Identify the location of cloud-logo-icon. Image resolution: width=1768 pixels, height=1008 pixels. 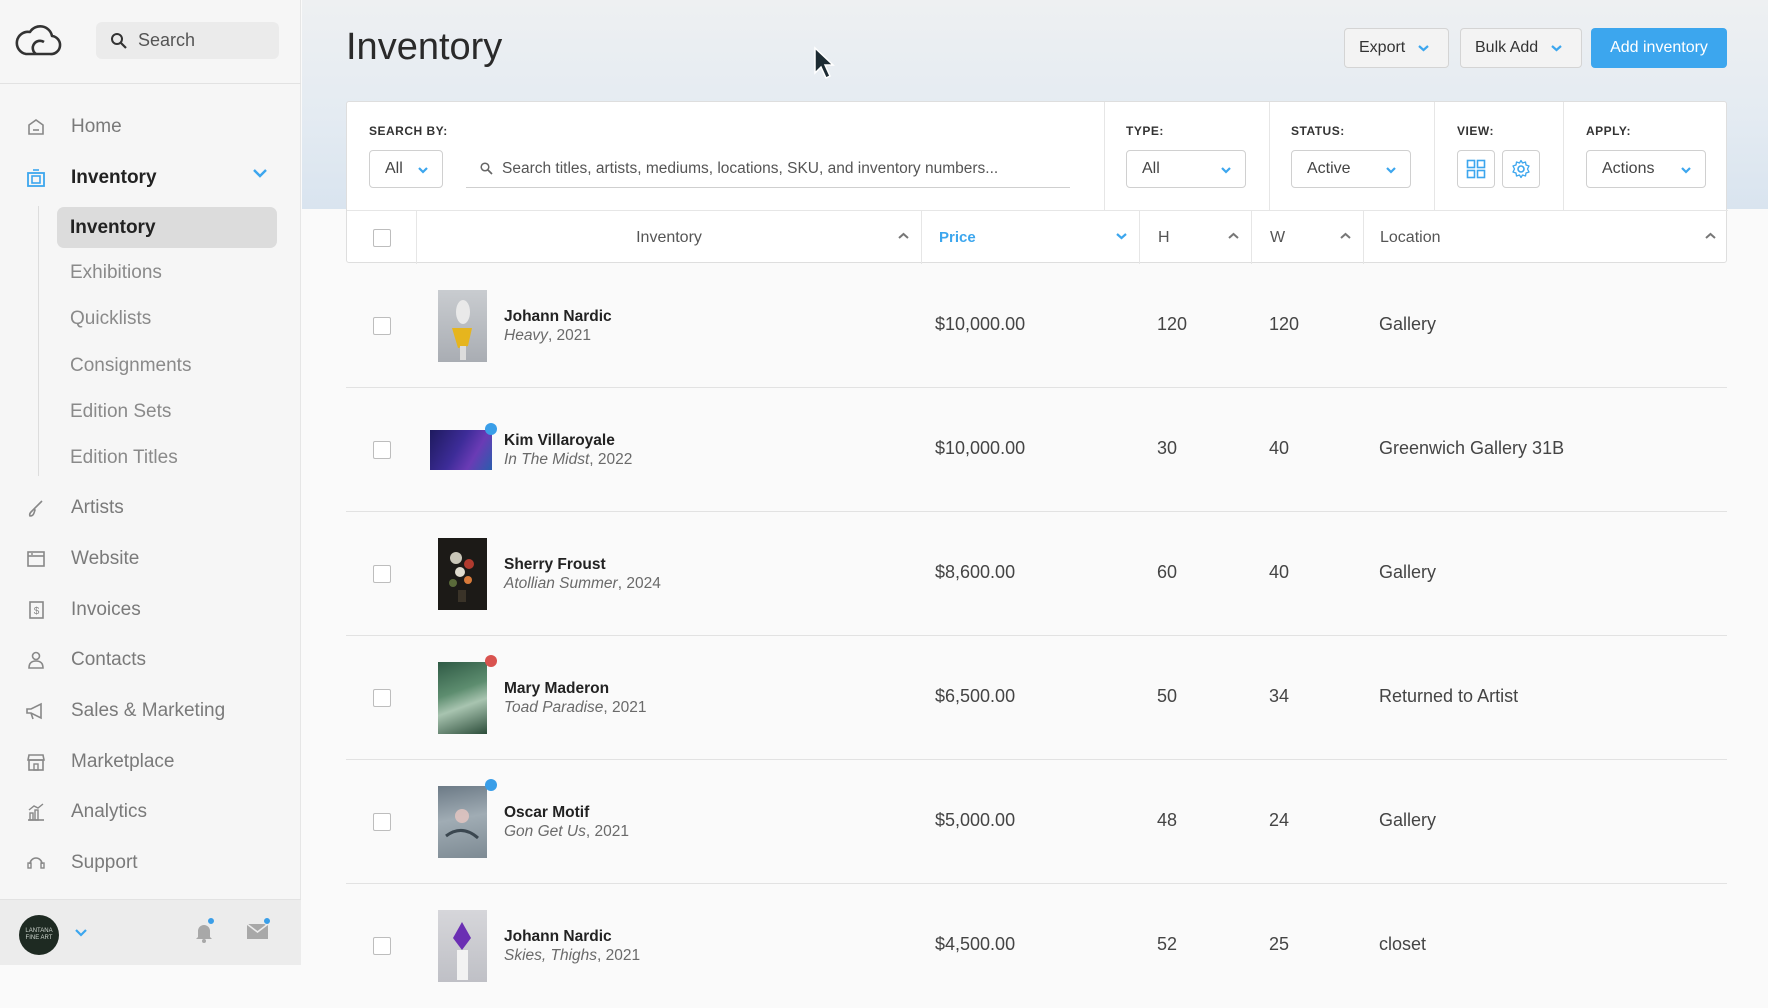
(38, 39).